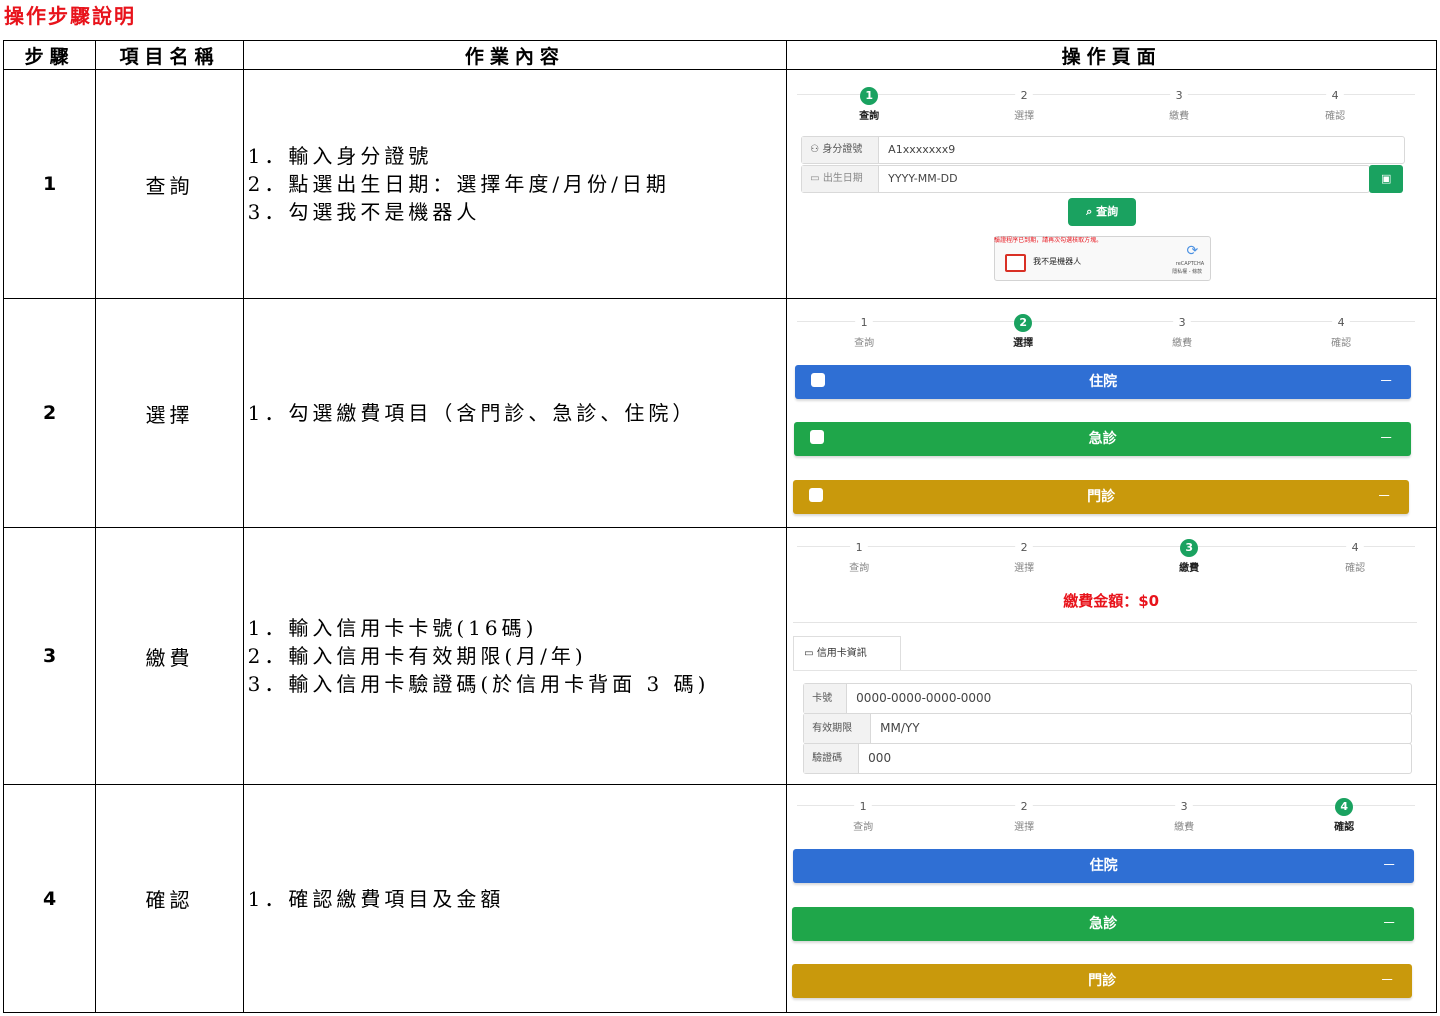 This screenshot has width=1440, height=1016. What do you see at coordinates (515, 898) in the screenshot?
I see `content-cell: 1．確認繳費項目及金額` at bounding box center [515, 898].